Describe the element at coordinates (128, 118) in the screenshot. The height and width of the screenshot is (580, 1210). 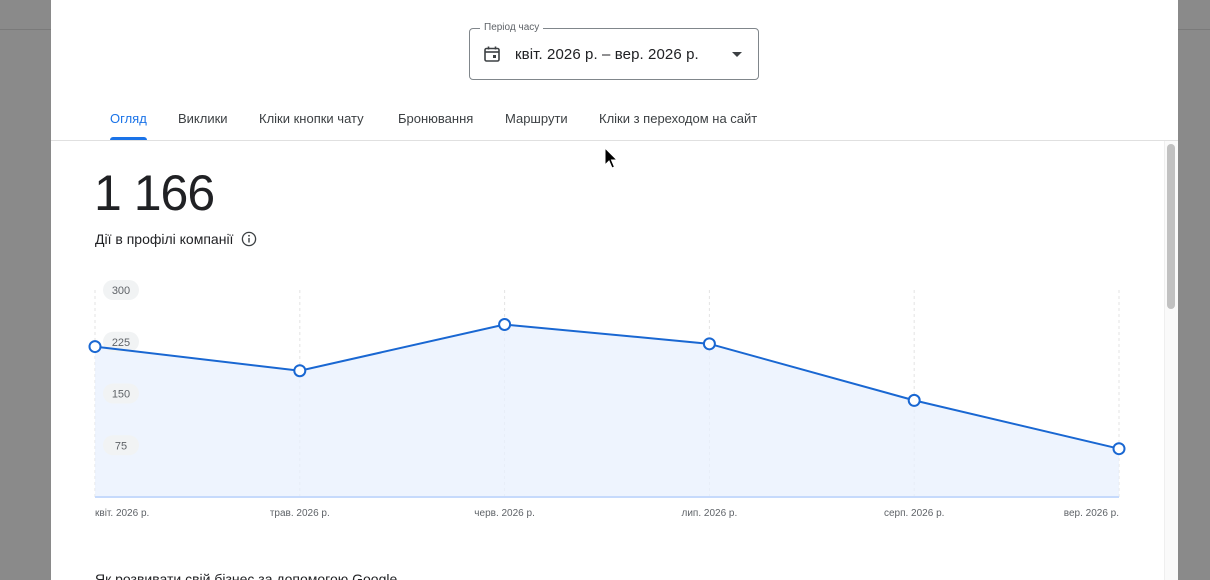
I see `tab-overview: Огляд` at that location.